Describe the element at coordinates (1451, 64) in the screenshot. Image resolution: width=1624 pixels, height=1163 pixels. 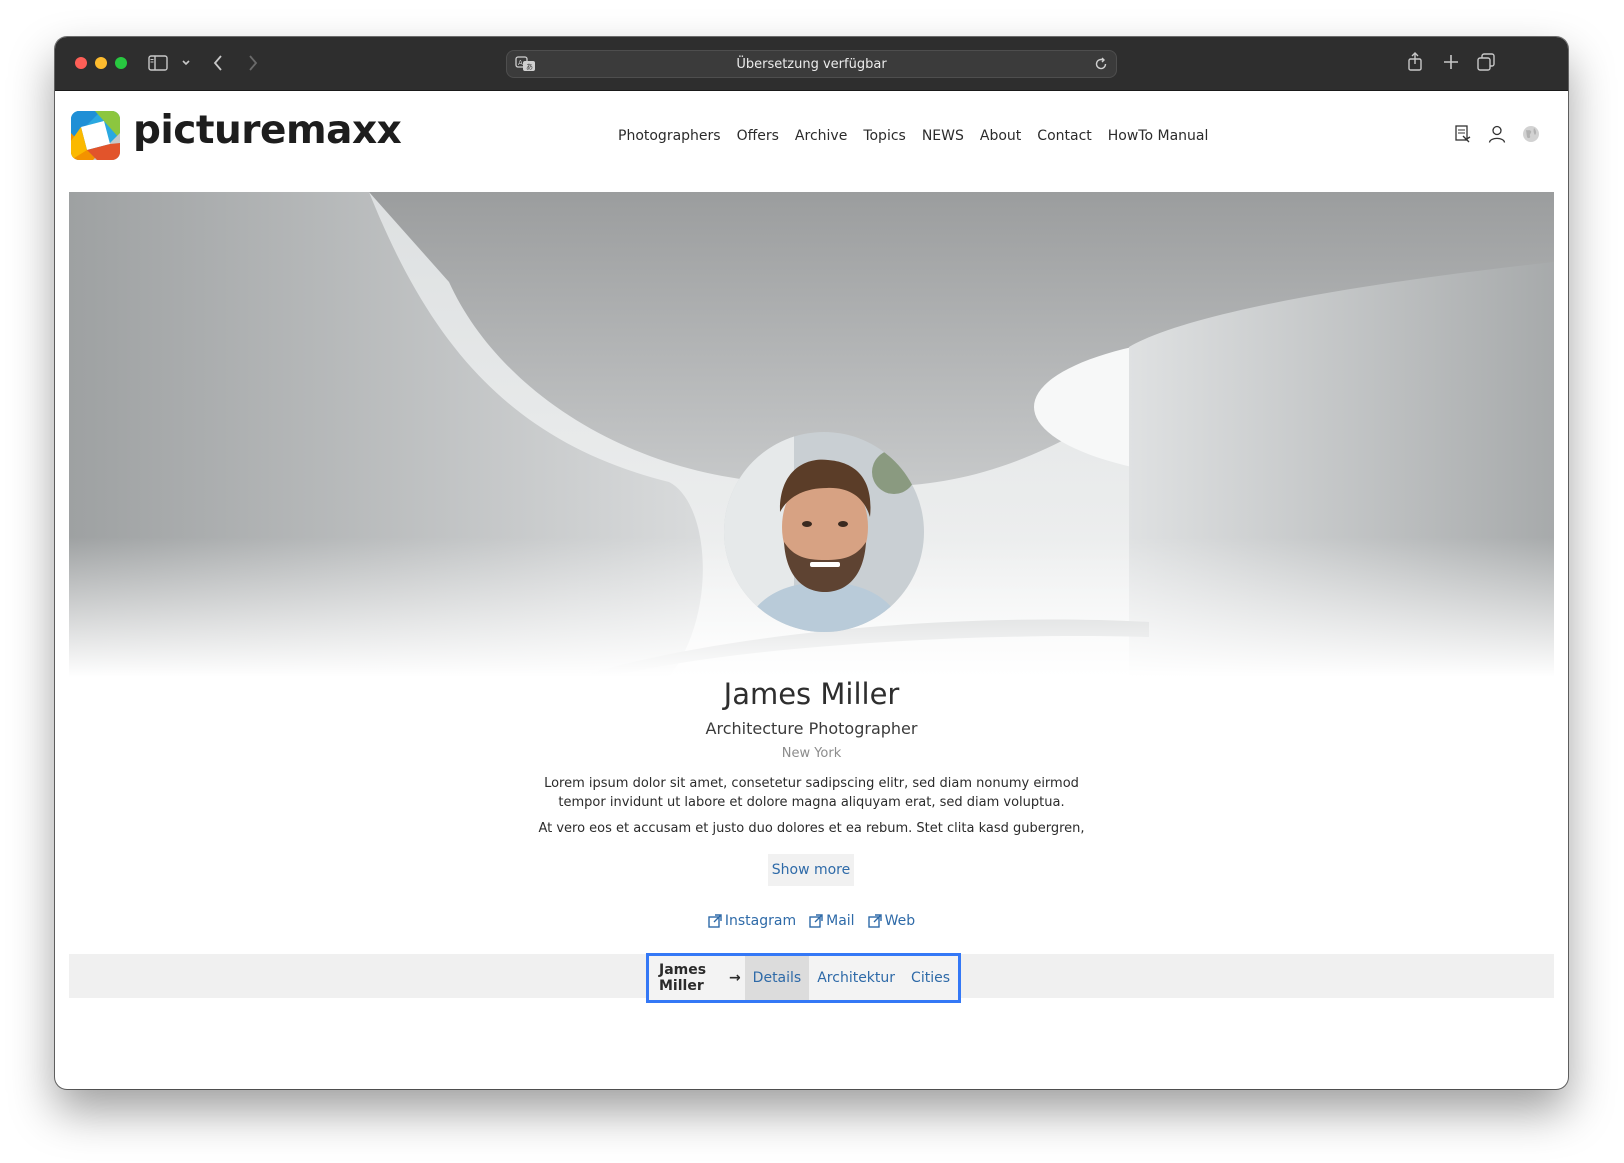
I see `new-tab-plus-icon` at that location.